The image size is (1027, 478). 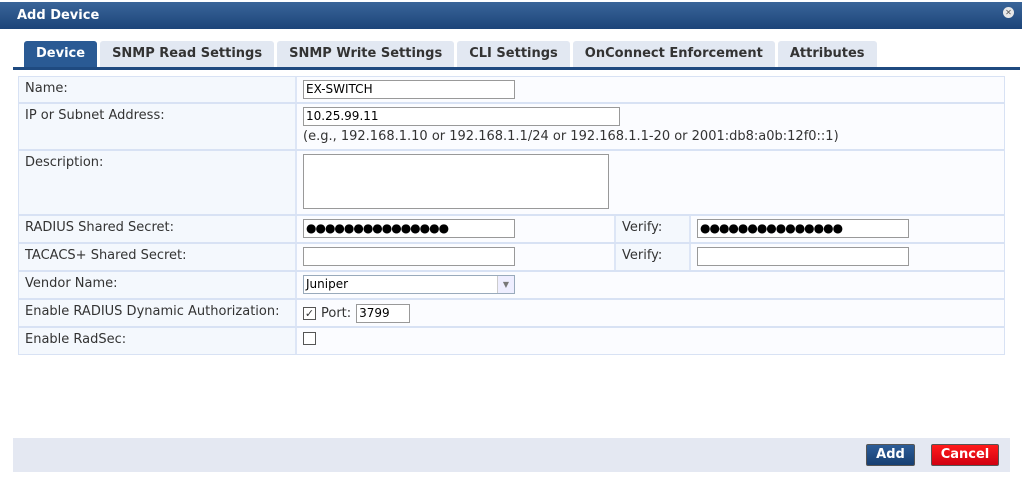 What do you see at coordinates (158, 89) in the screenshot?
I see `name-label: Name:` at bounding box center [158, 89].